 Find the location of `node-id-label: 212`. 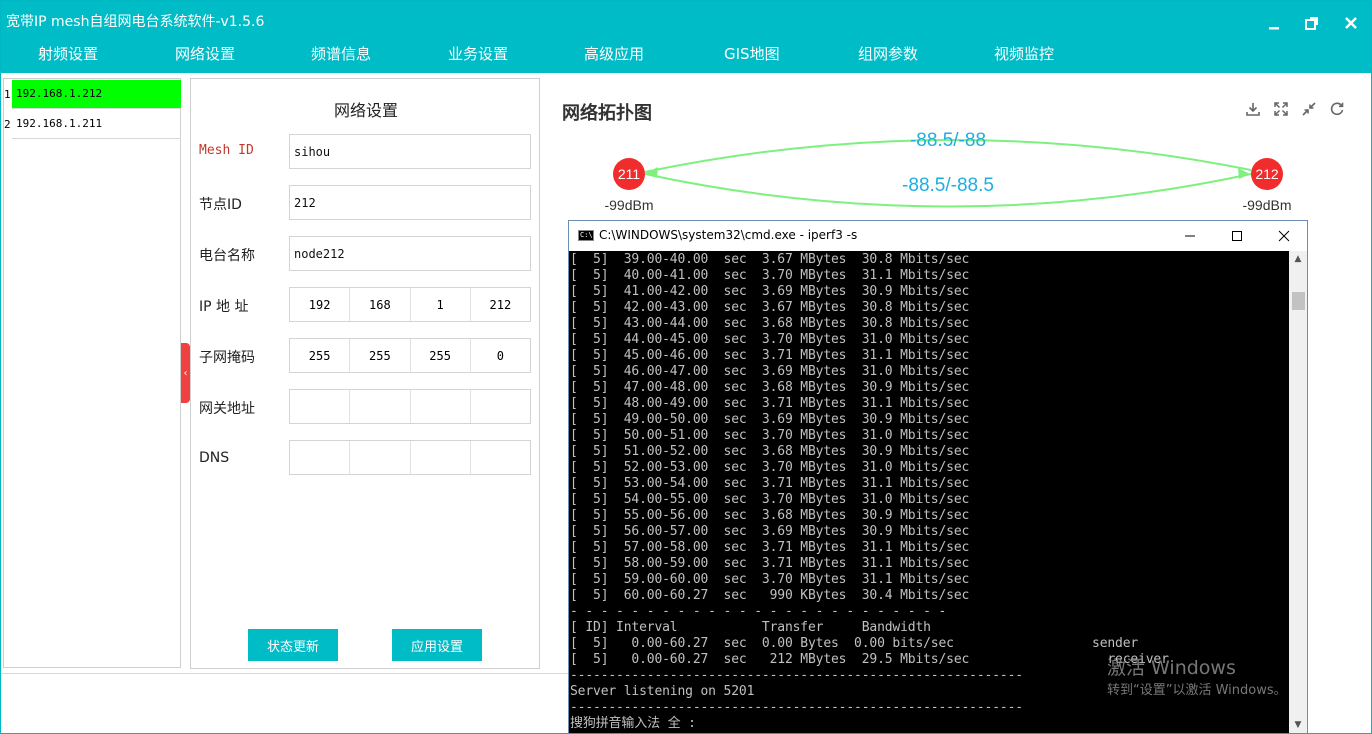

node-id-label: 212 is located at coordinates (1267, 174).